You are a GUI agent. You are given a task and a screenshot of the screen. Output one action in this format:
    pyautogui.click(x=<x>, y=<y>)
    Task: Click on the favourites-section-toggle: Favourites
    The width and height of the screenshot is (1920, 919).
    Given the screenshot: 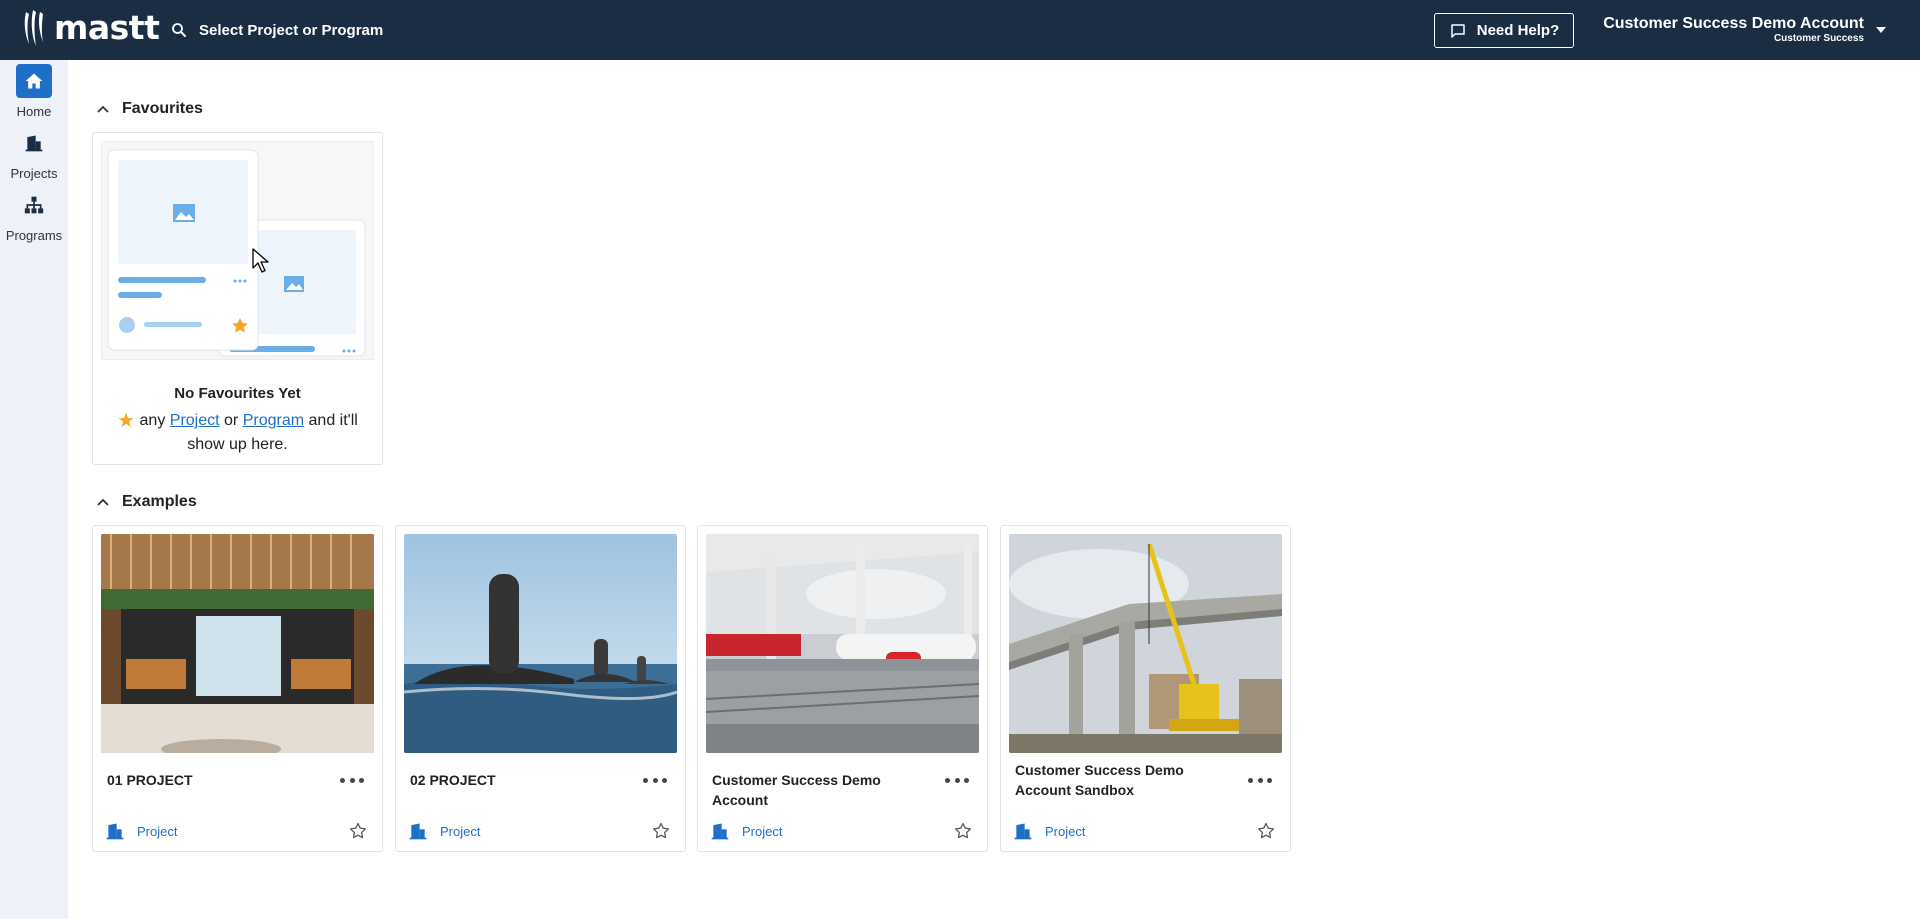 What is the action you would take?
    pyautogui.click(x=149, y=109)
    